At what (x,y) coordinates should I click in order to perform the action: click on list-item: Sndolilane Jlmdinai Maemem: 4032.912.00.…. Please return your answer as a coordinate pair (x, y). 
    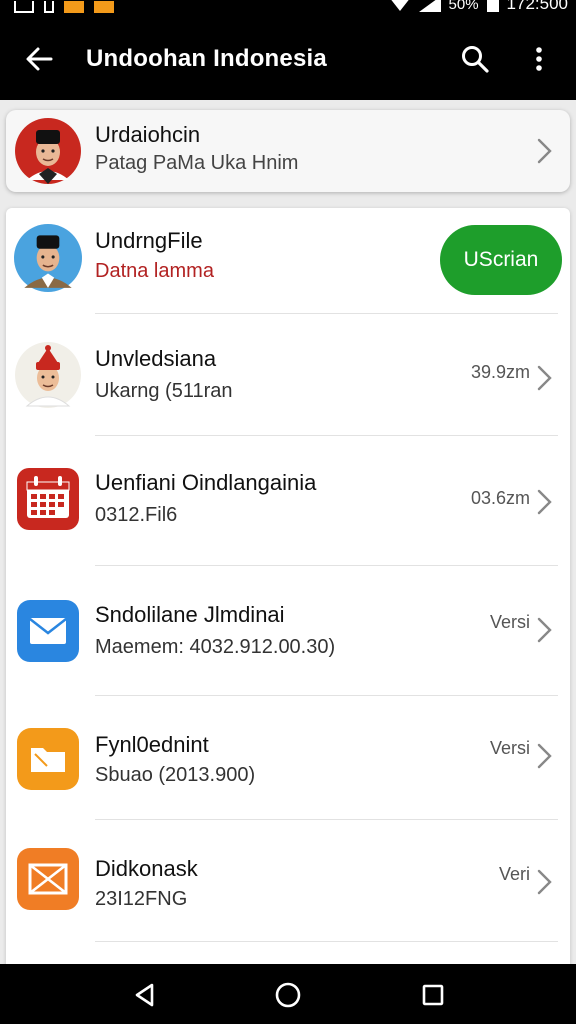
    Looking at the image, I should click on (288, 631).